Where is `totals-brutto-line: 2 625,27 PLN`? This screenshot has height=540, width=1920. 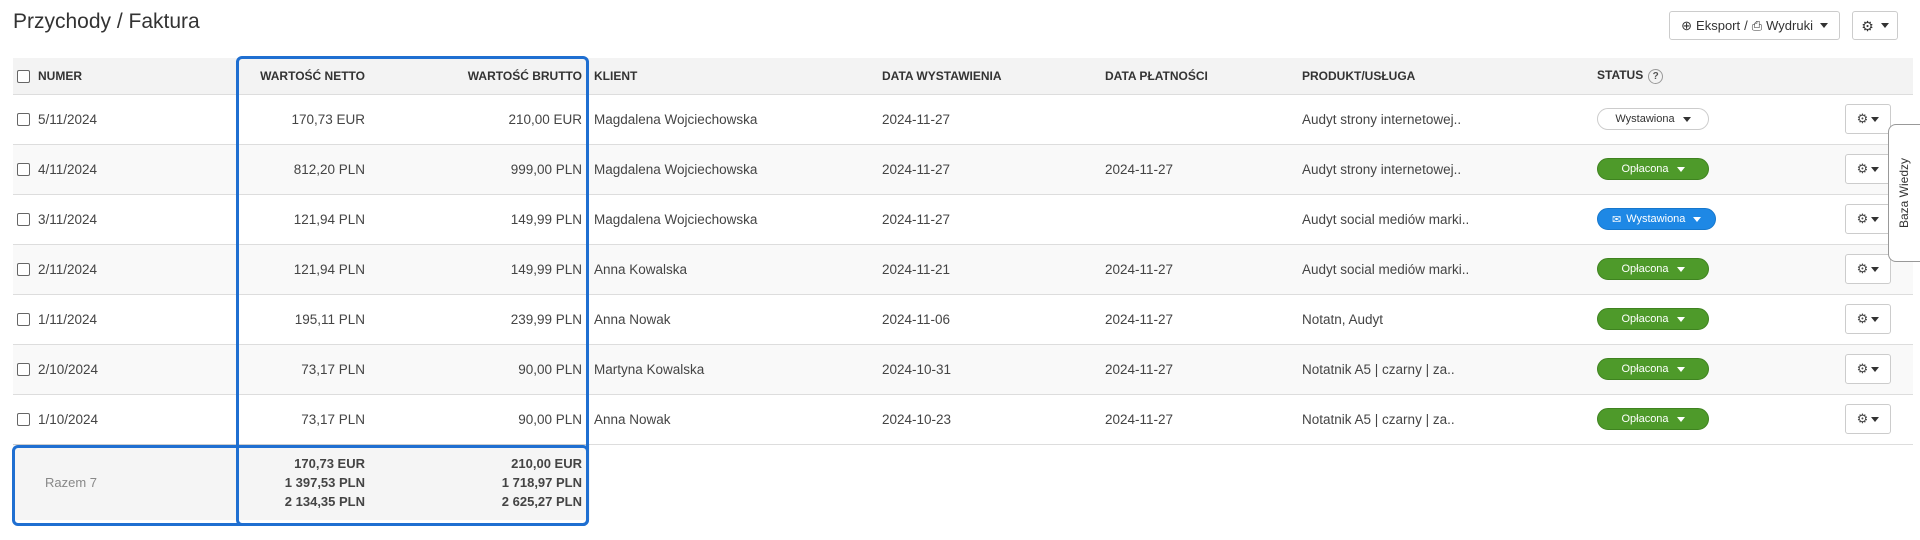
totals-brutto-line: 2 625,27 PLN is located at coordinates (541, 501).